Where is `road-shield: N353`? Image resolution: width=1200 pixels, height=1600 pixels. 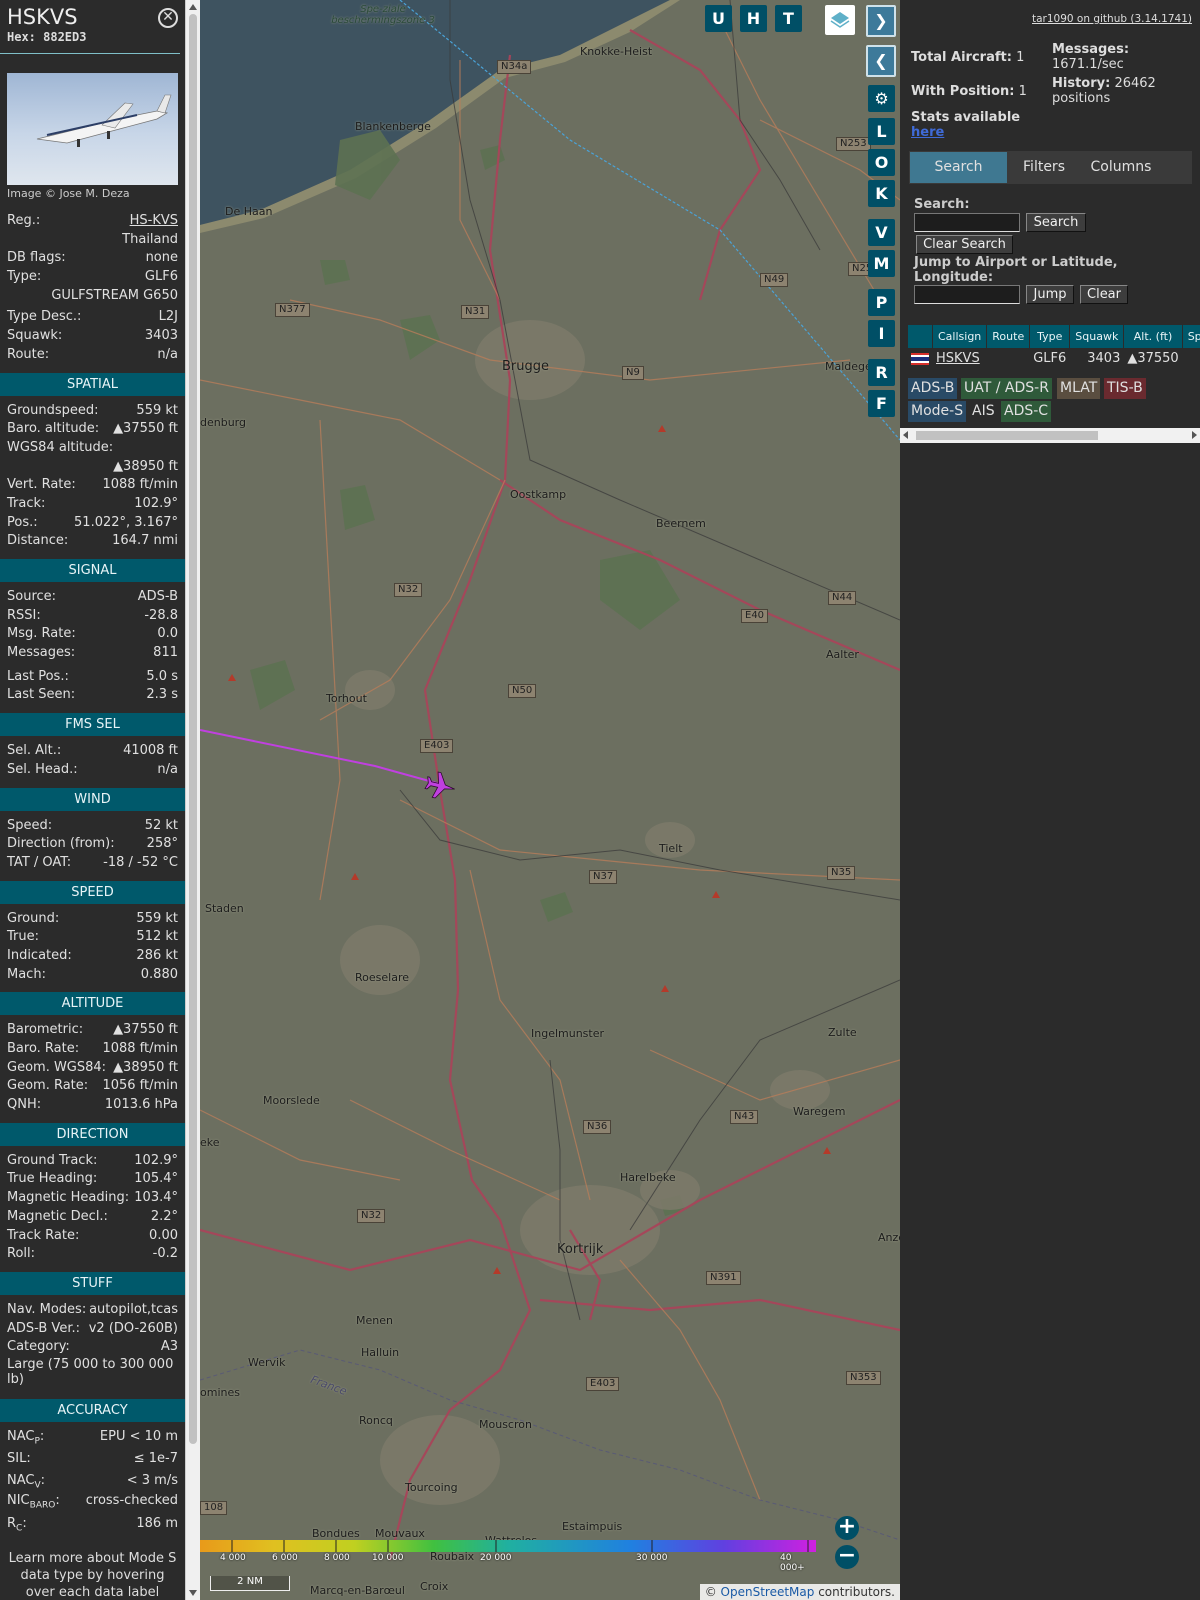 road-shield: N353 is located at coordinates (863, 1378).